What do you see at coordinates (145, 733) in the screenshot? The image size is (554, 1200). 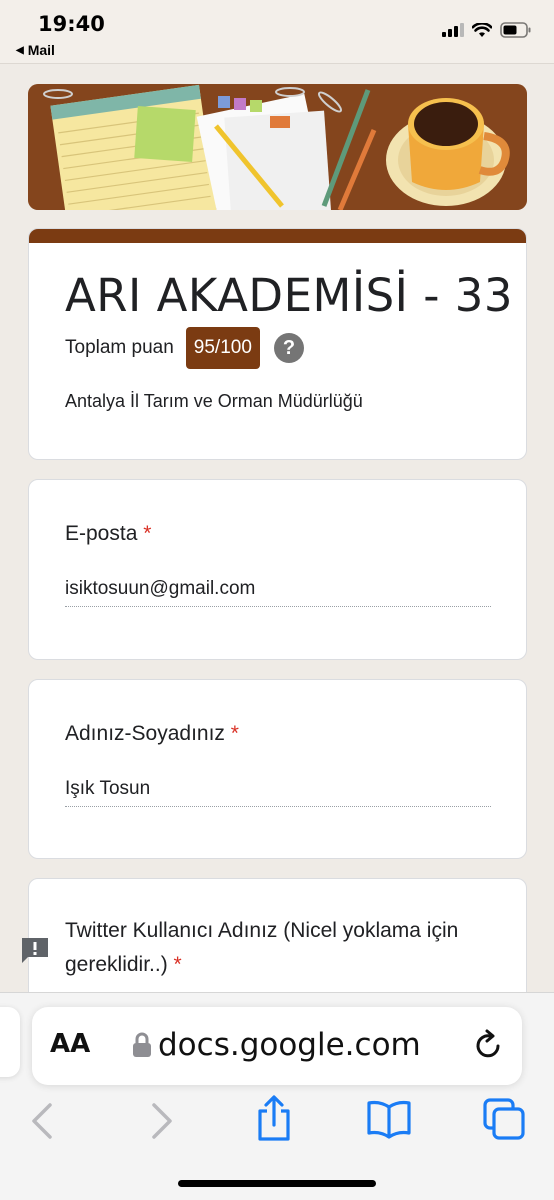 I see `question-text: Adınız-Soyadınız` at bounding box center [145, 733].